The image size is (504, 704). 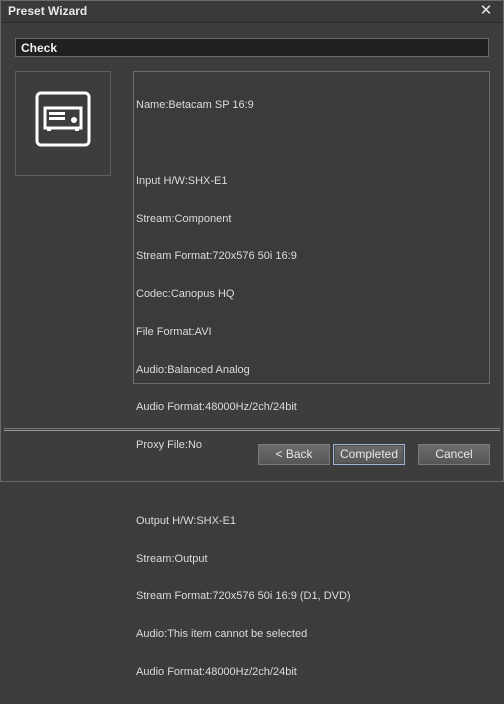 What do you see at coordinates (454, 454) in the screenshot?
I see `cancel-button: Cancel` at bounding box center [454, 454].